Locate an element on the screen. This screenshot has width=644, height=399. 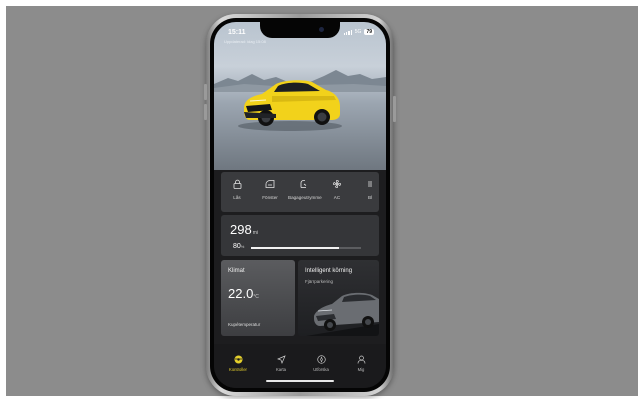
climate-temperature: 22.0°C is located at coordinates (243, 293).